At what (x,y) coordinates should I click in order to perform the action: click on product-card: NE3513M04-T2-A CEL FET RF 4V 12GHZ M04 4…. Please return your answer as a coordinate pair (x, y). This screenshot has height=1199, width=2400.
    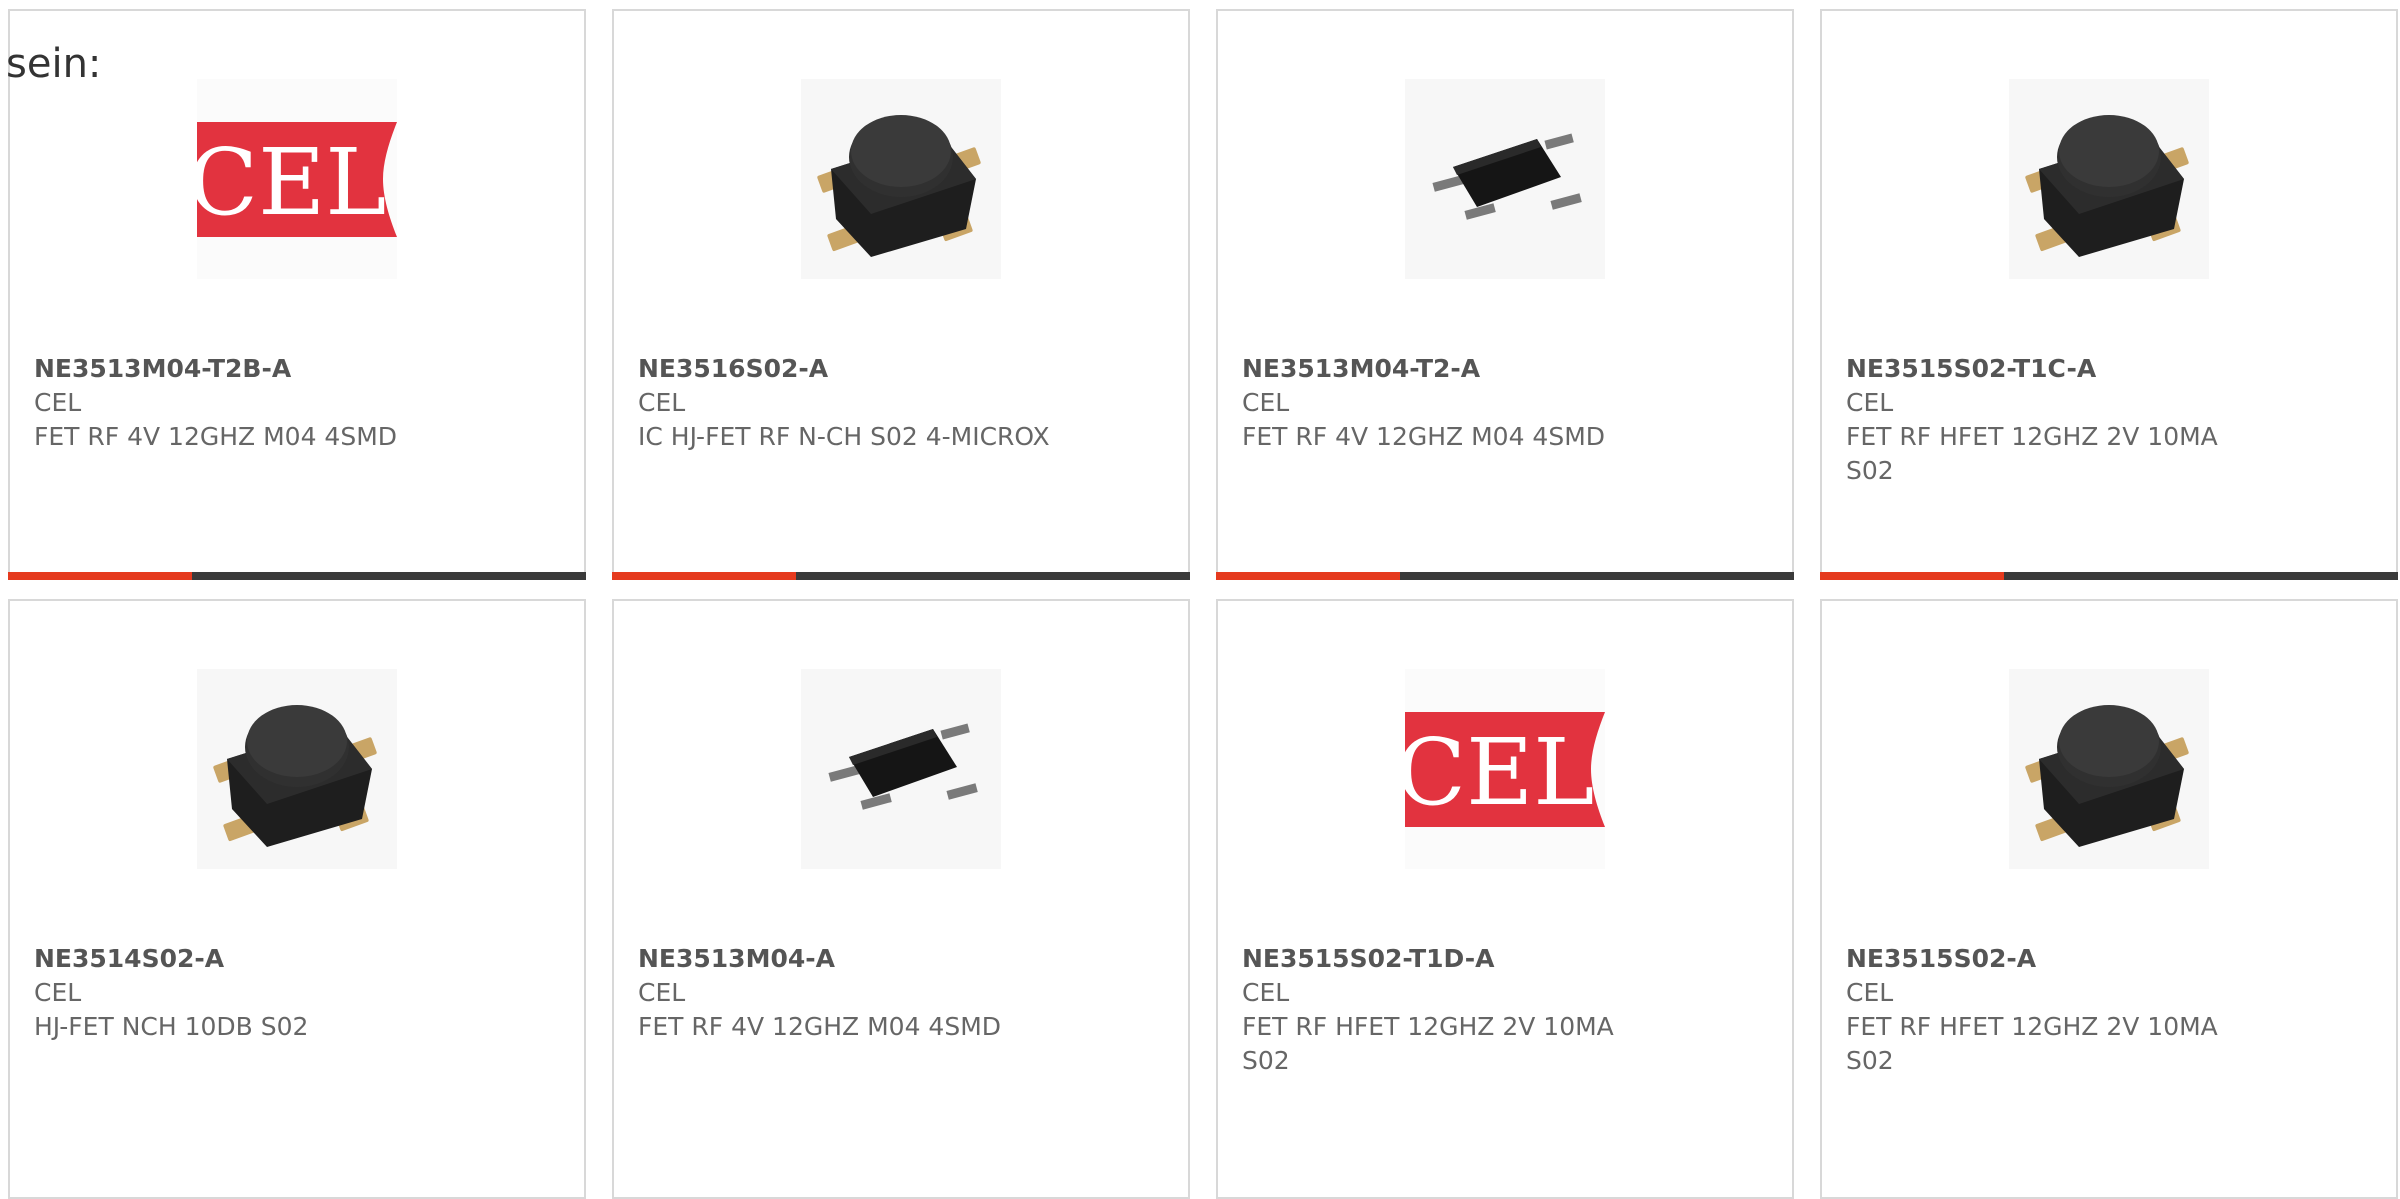
    Looking at the image, I should click on (1505, 294).